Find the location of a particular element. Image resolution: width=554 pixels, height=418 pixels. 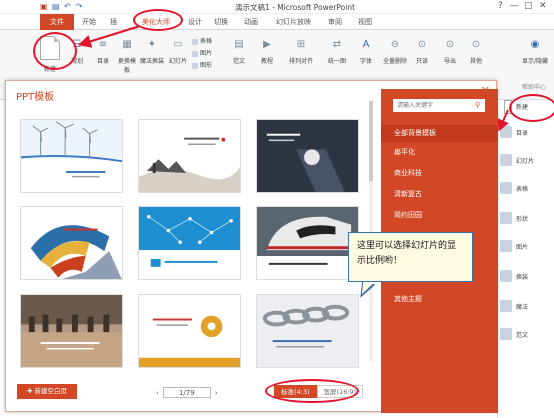

new-blank-page-button: ✚ 新建空白页 is located at coordinates (47, 391).